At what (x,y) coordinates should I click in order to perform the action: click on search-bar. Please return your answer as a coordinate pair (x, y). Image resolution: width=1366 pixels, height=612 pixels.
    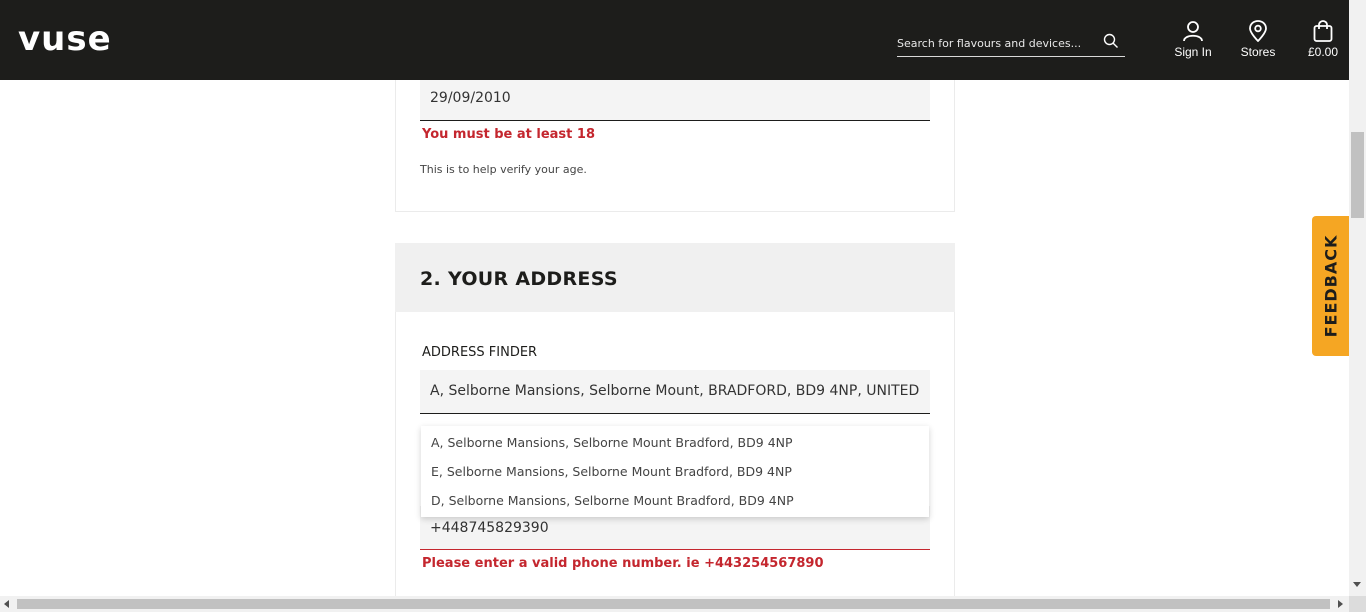
    Looking at the image, I should click on (1011, 42).